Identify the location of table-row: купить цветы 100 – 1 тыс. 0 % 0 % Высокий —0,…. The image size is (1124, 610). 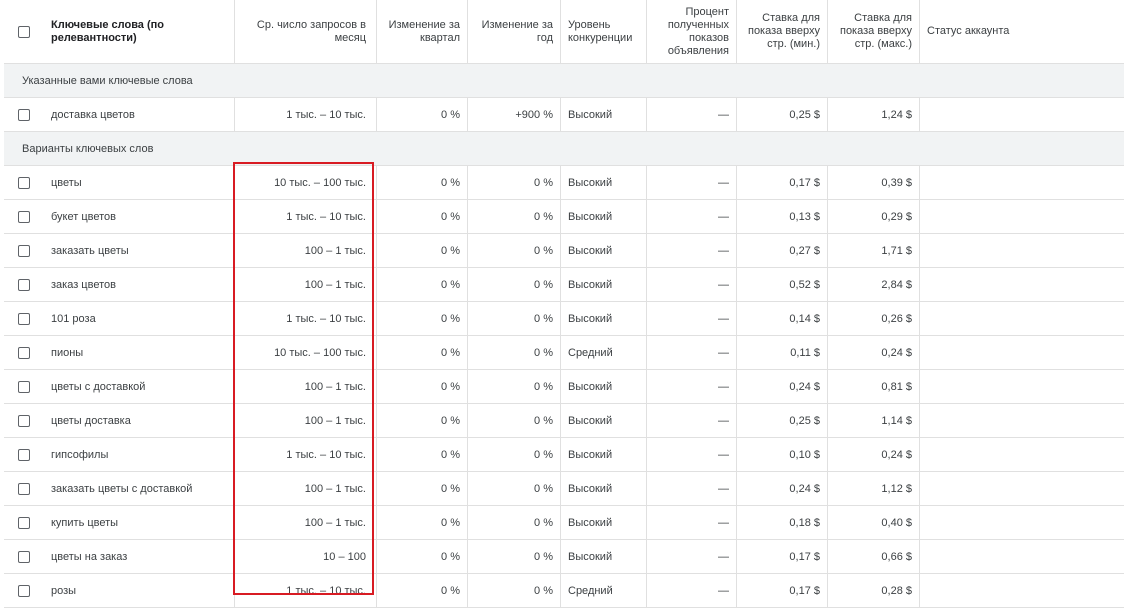
(564, 523).